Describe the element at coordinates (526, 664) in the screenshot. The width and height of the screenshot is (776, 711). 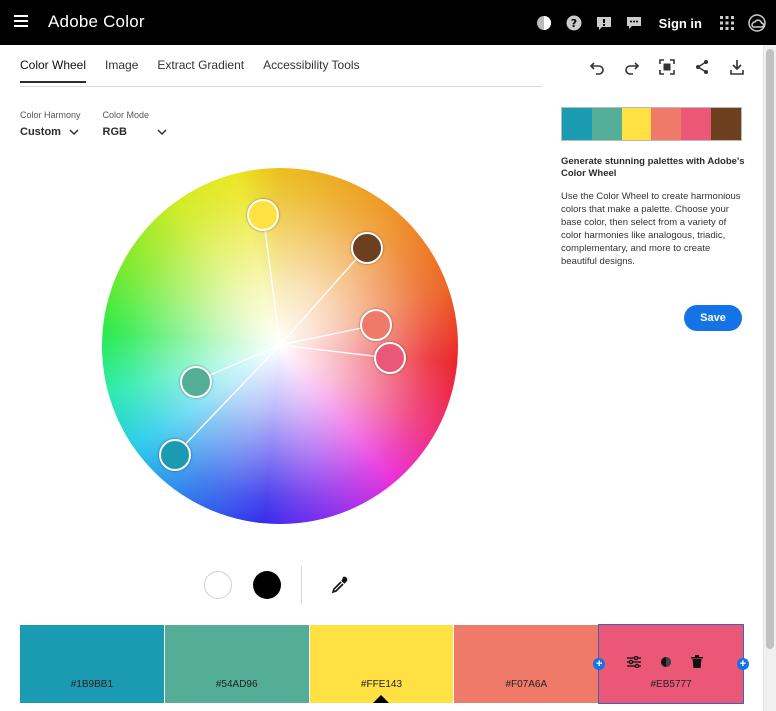
I see `swatch-4: #F07A6A` at that location.